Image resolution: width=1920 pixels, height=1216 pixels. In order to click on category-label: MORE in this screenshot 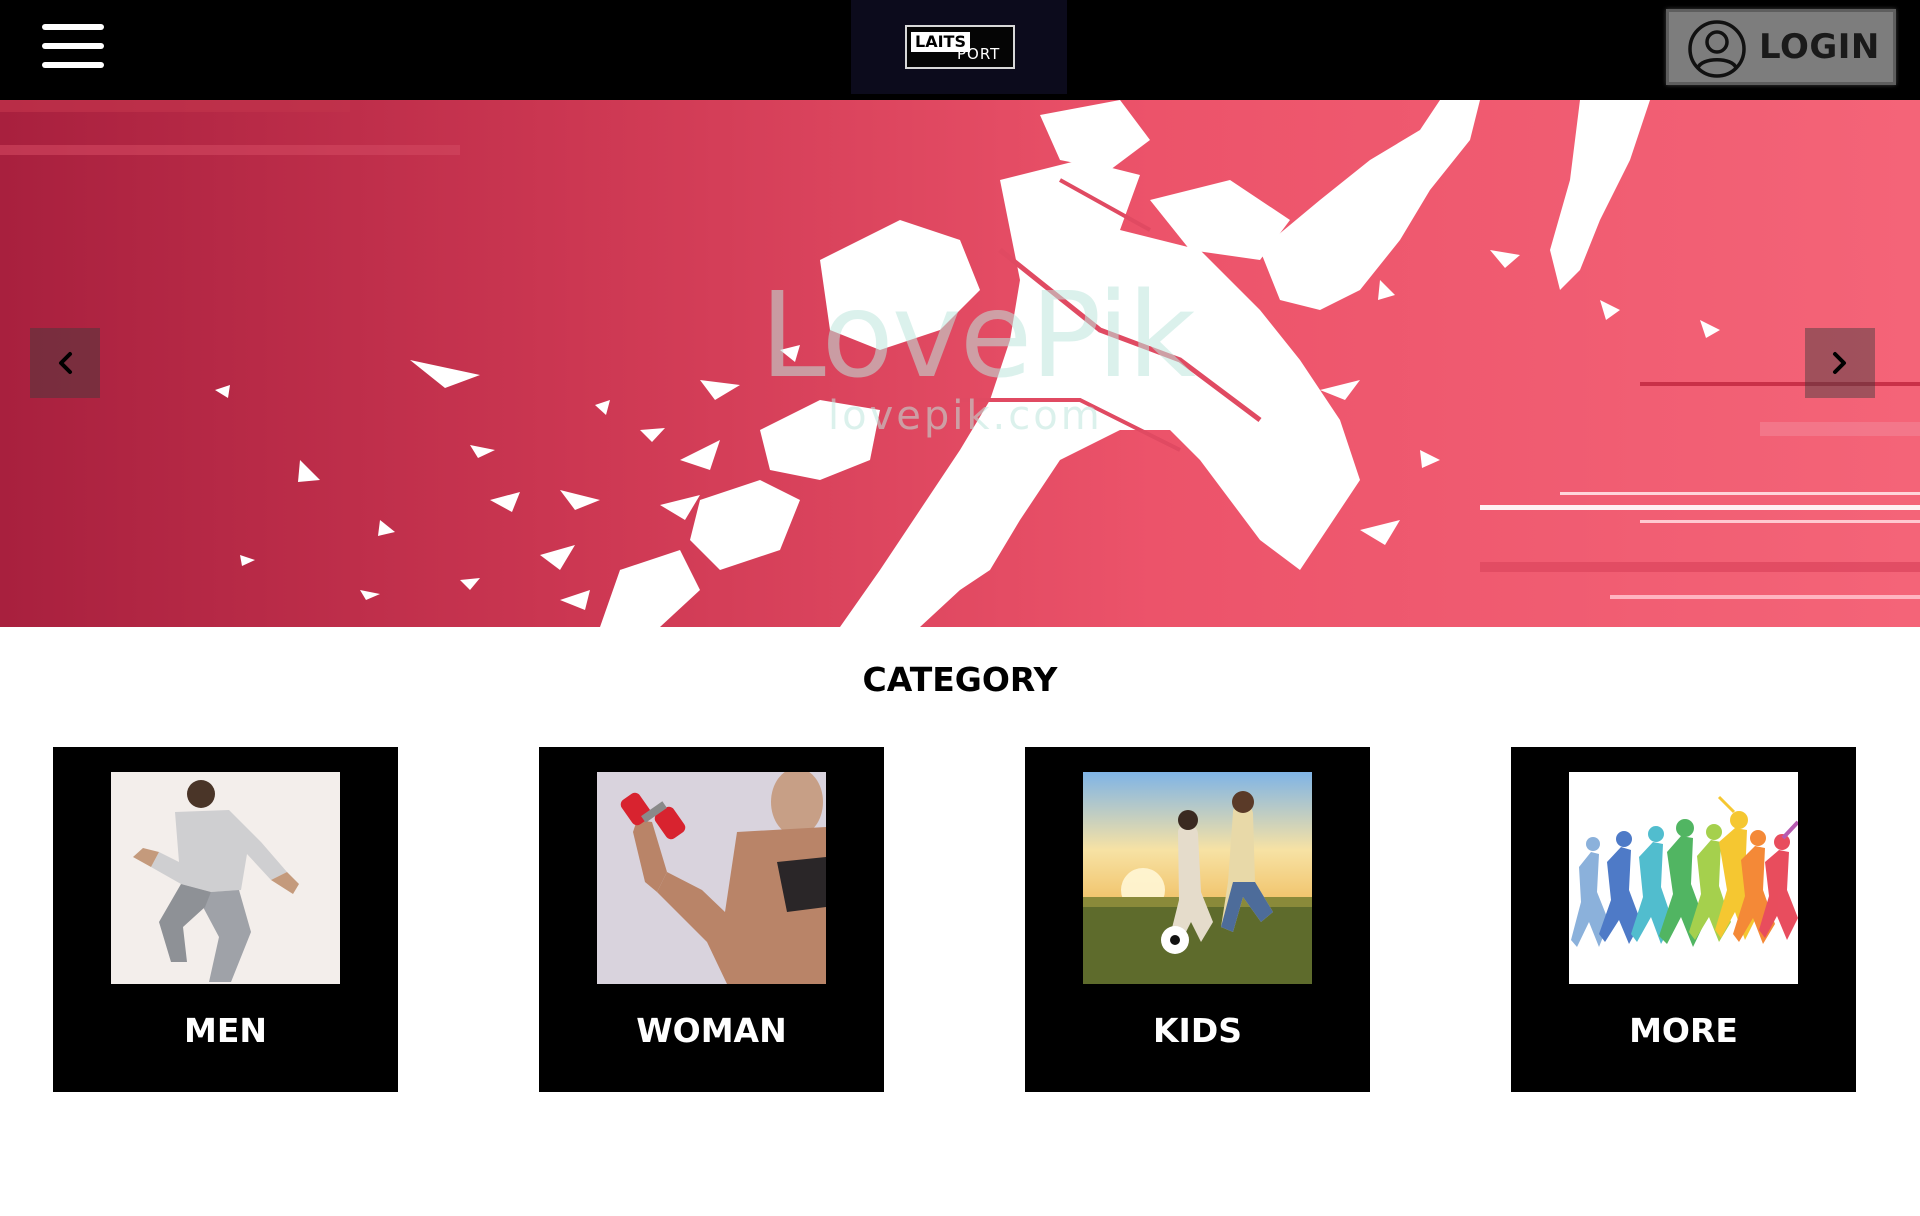, I will do `click(1683, 1030)`.